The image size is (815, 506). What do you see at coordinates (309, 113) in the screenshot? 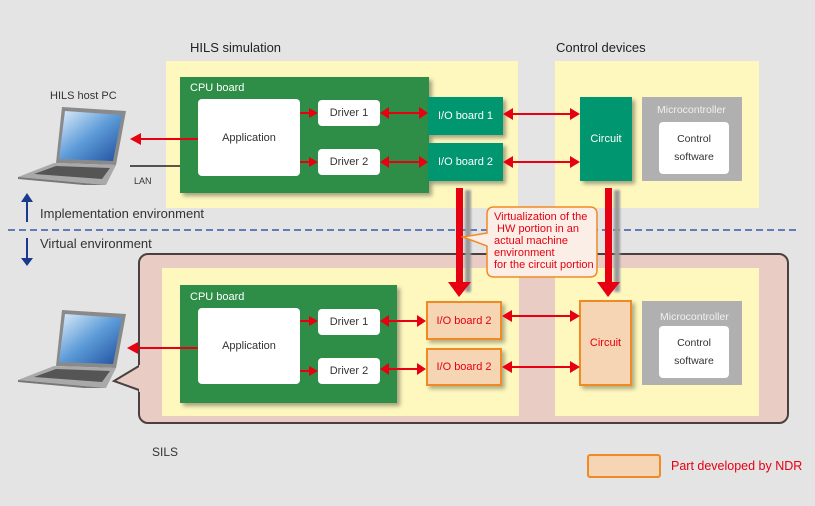
I see `hils-app-driver1-arrow` at bounding box center [309, 113].